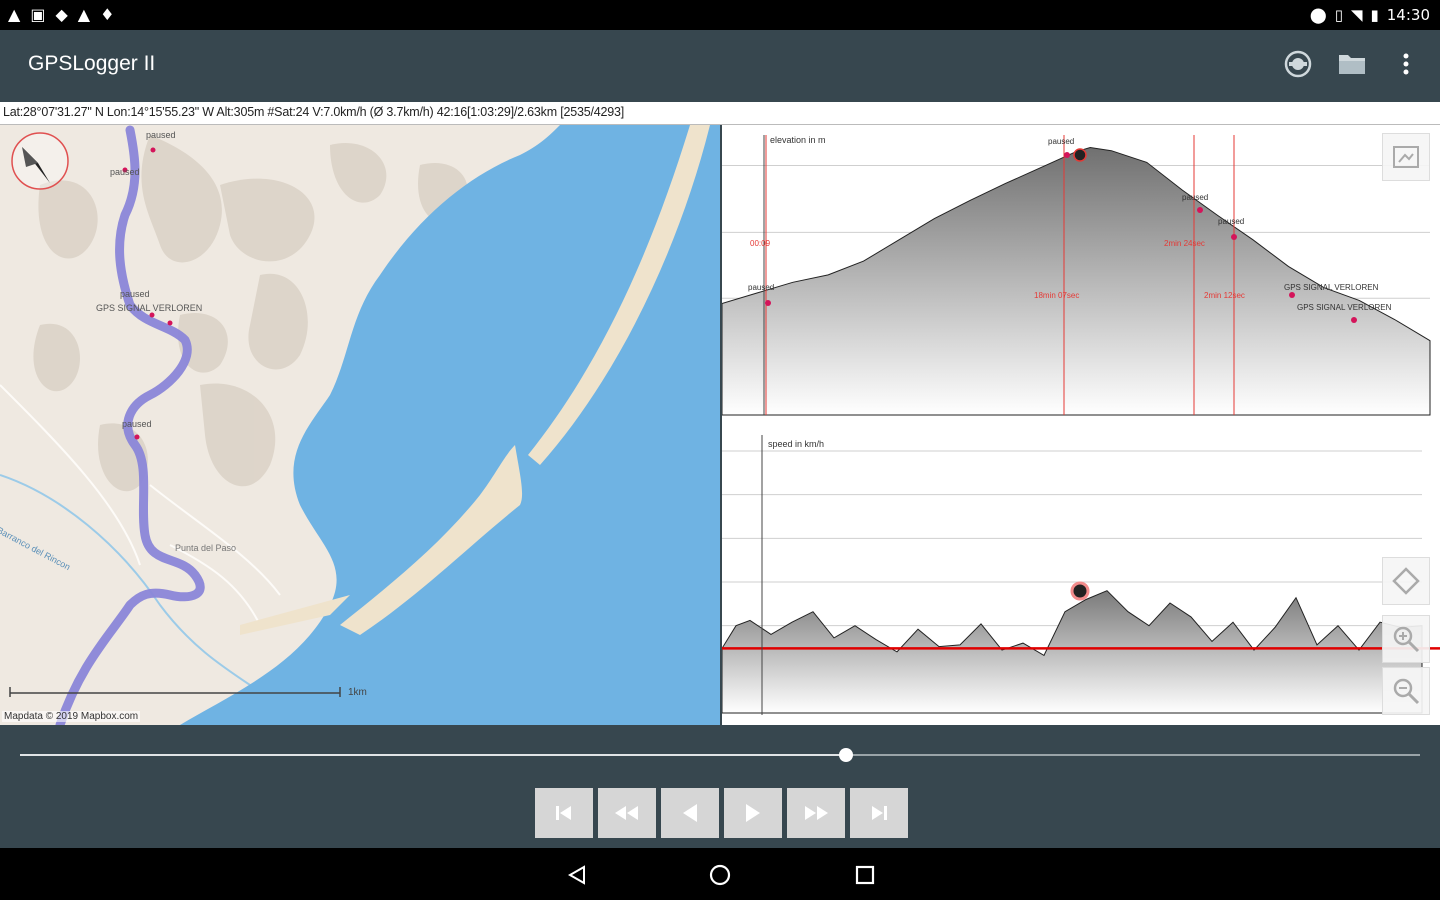 The width and height of the screenshot is (1440, 900). I want to click on skip-to-start-icon, so click(564, 813).